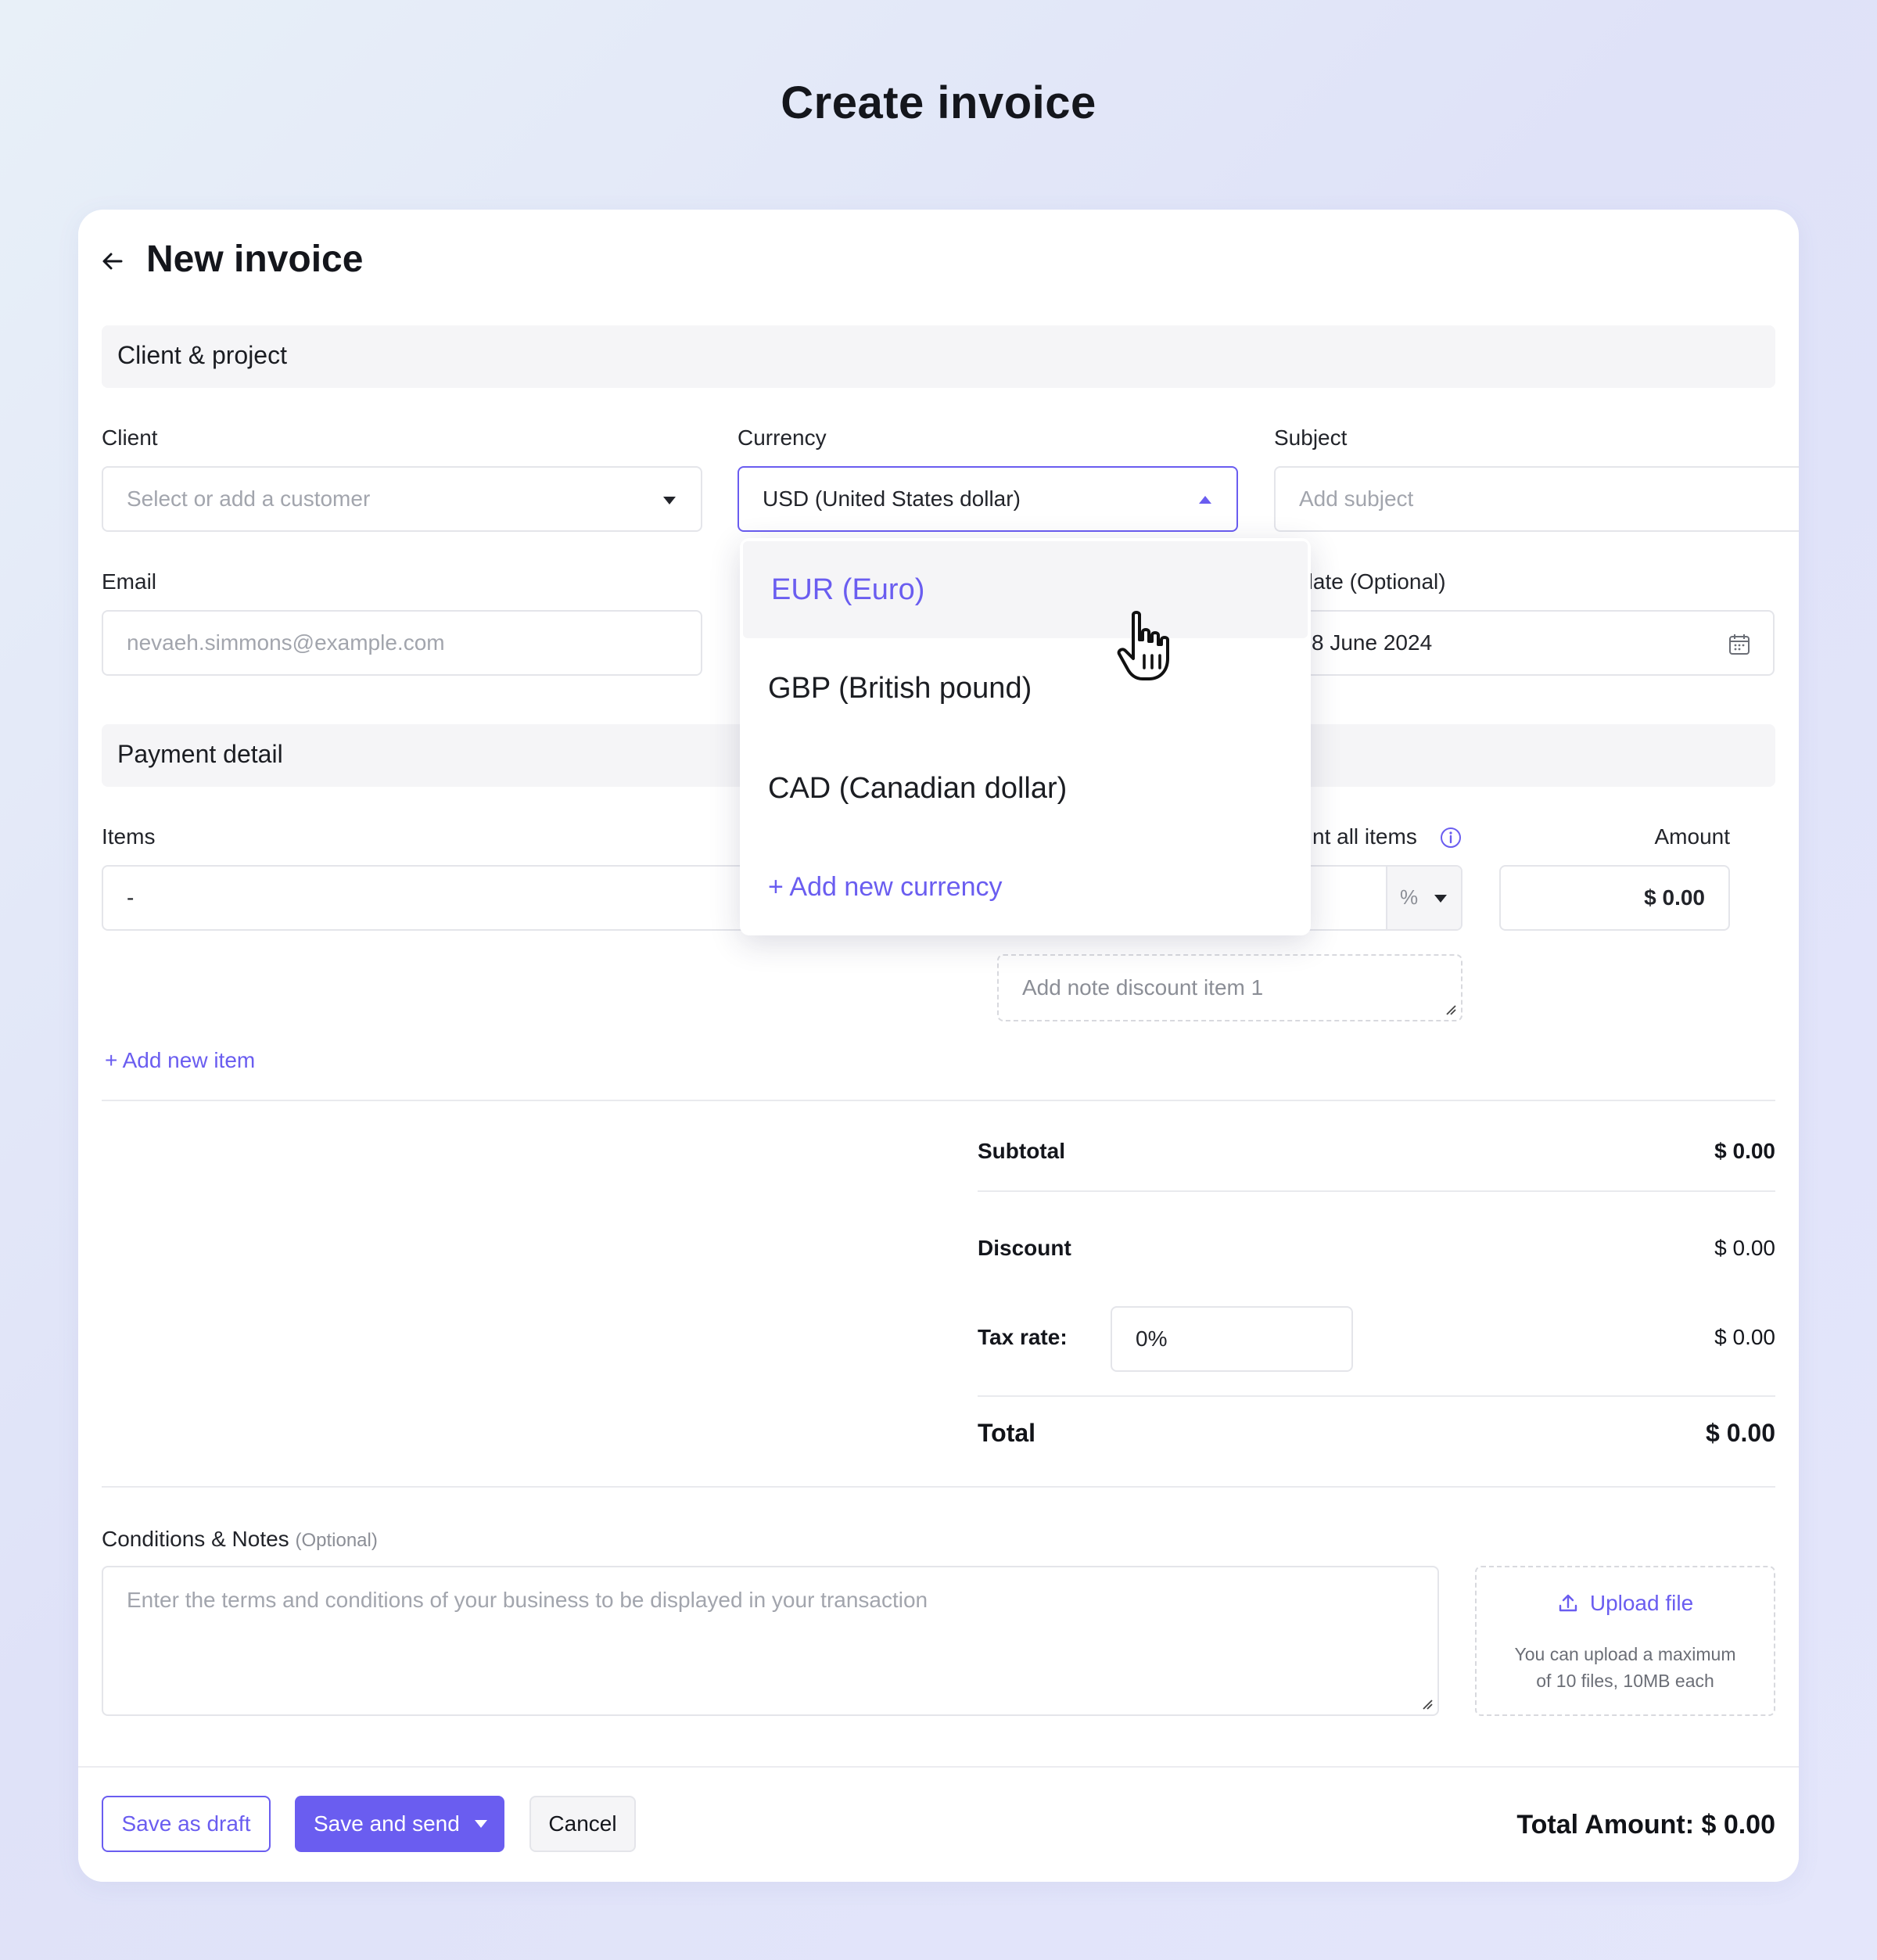 The height and width of the screenshot is (1960, 1877). What do you see at coordinates (1143, 645) in the screenshot?
I see `hand-cursor-icon` at bounding box center [1143, 645].